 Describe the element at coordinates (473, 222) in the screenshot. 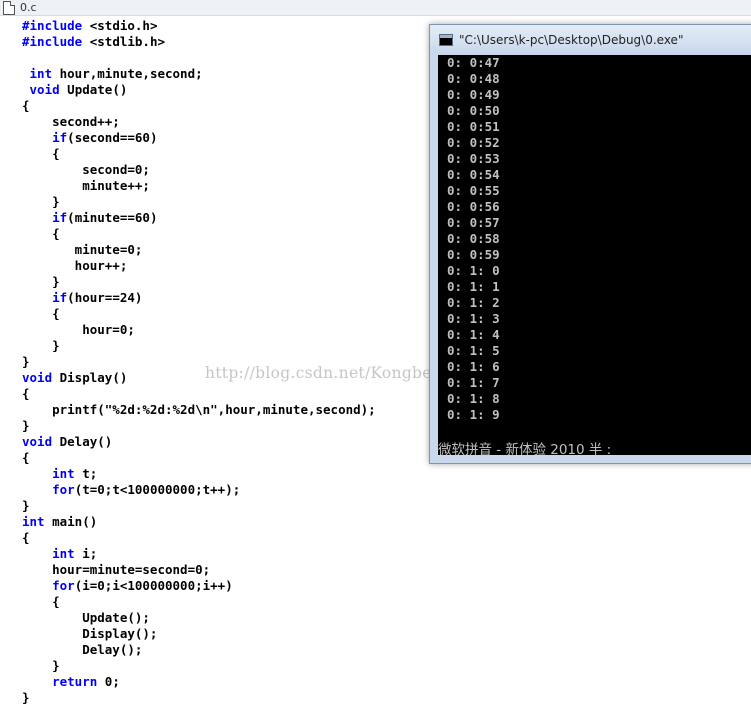

I see `console-output-line: 0: 0:57` at that location.